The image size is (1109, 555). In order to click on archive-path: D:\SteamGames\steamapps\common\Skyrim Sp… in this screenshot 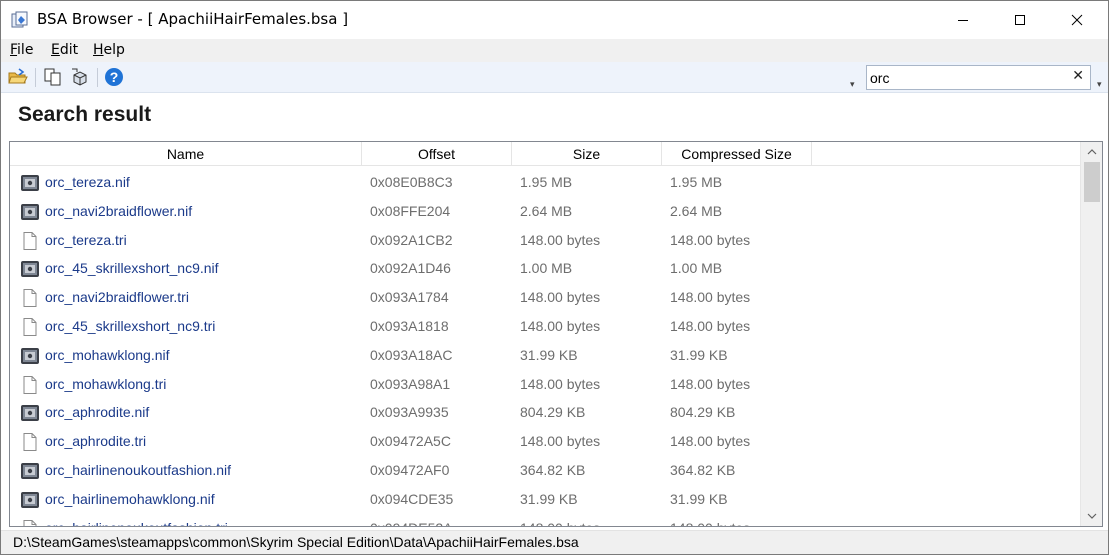, I will do `click(296, 542)`.